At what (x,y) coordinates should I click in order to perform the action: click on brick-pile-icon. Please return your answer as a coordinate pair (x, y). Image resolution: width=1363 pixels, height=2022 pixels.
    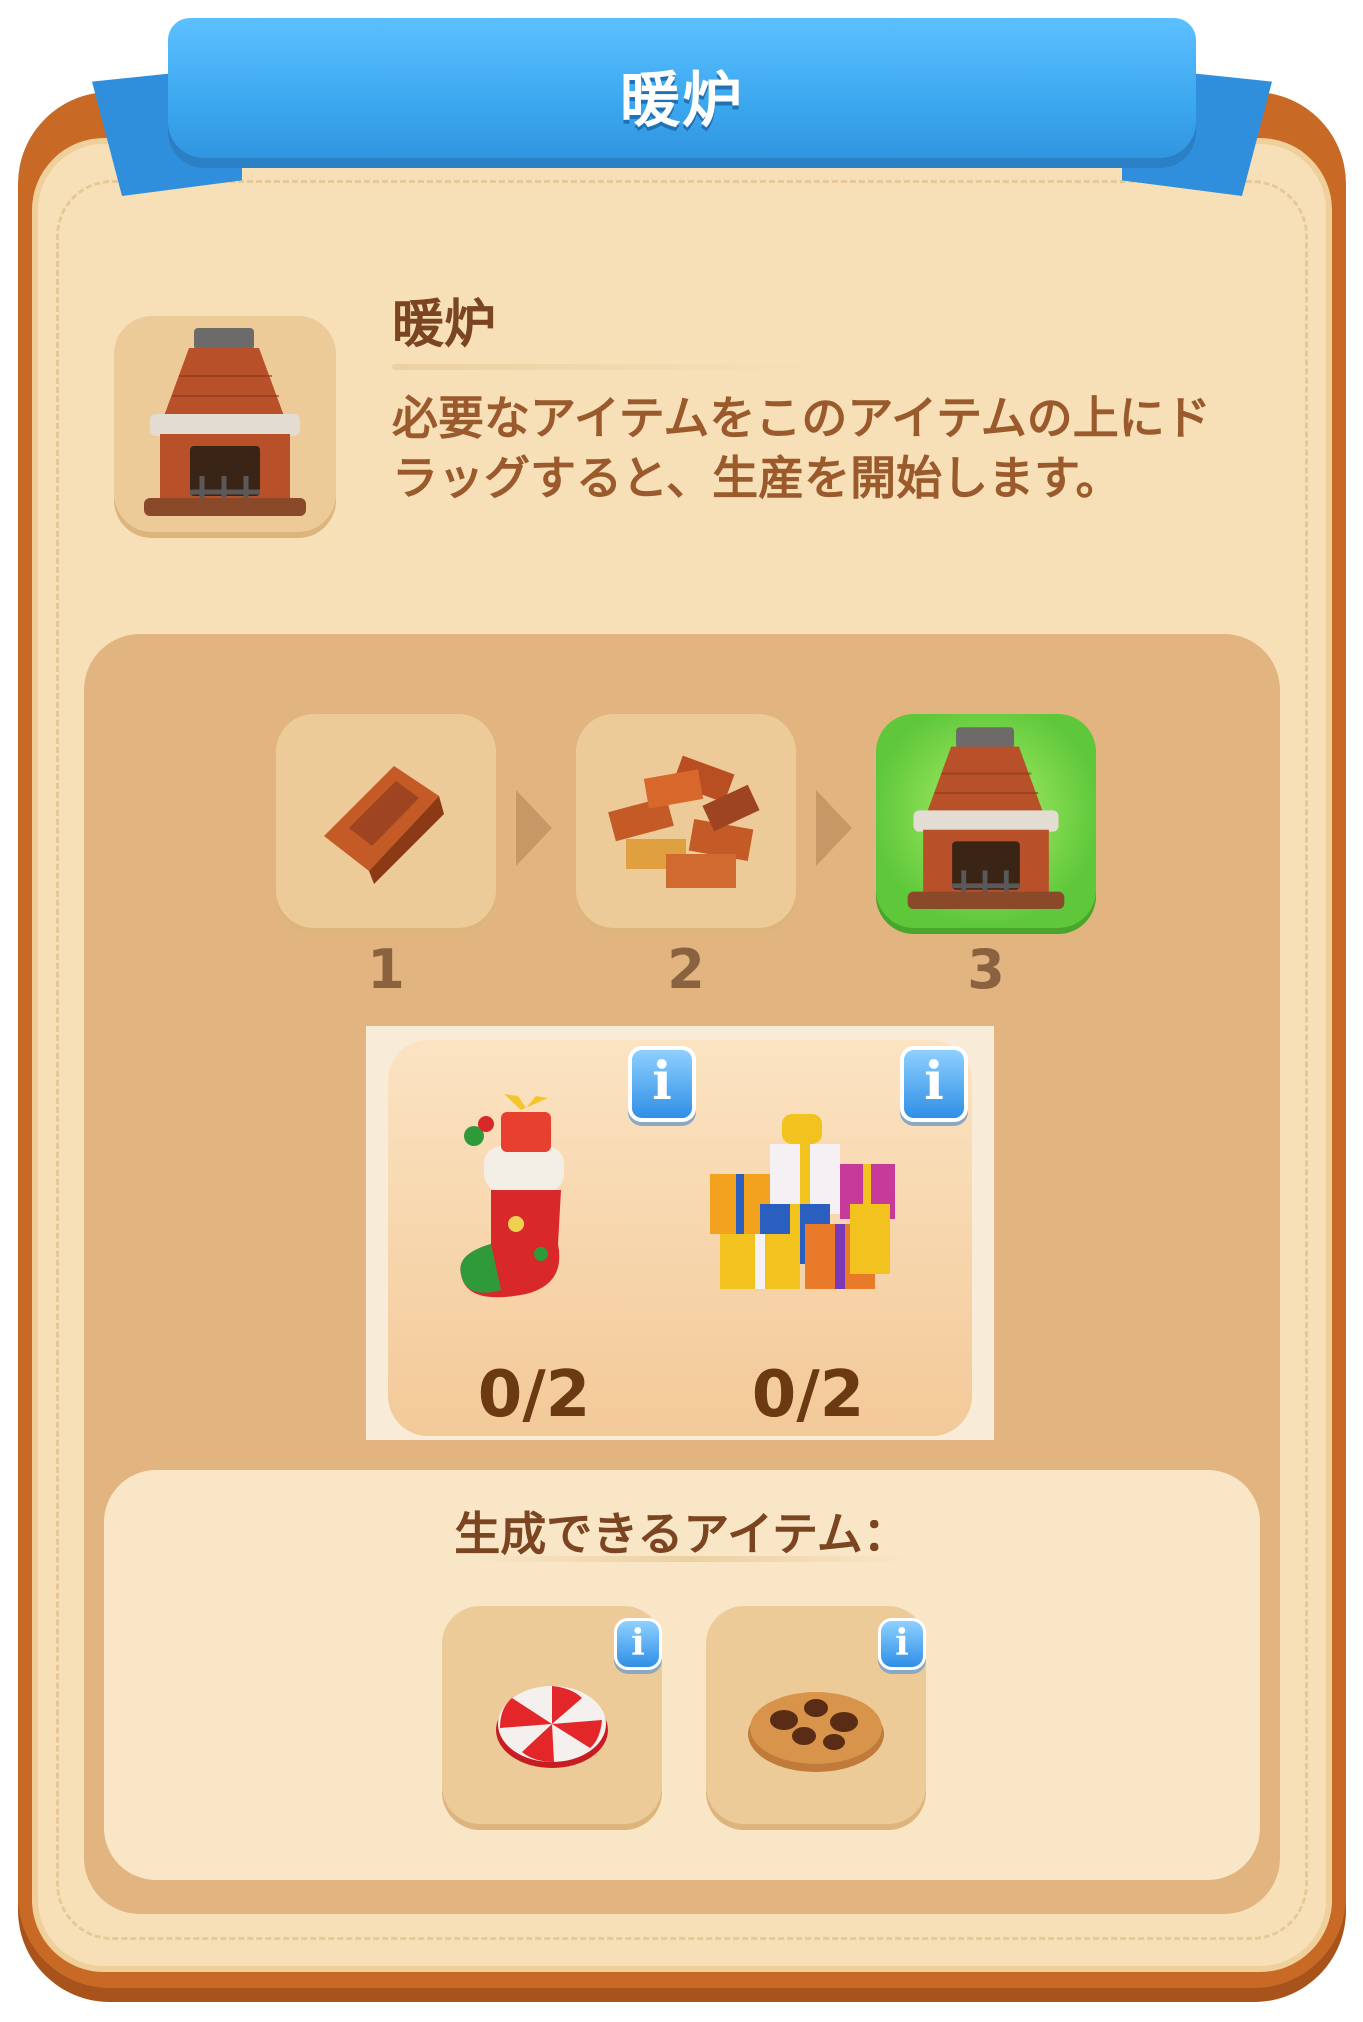
    Looking at the image, I should click on (684, 821).